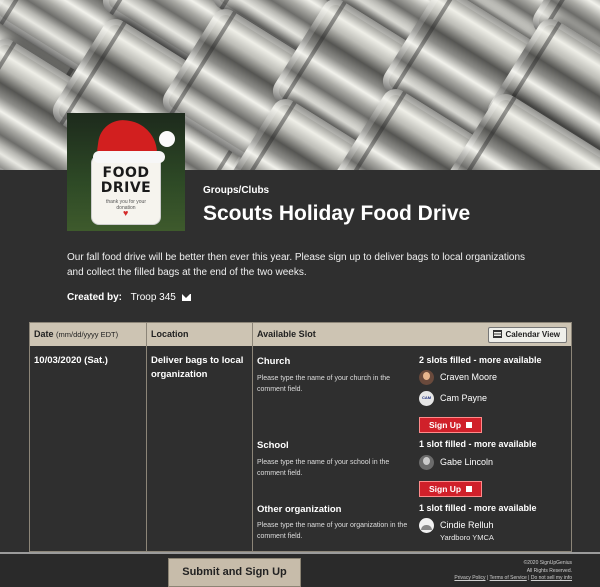 This screenshot has width=600, height=587. Describe the element at coordinates (129, 297) in the screenshot. I see `created-by: Created by: Troop 345` at that location.